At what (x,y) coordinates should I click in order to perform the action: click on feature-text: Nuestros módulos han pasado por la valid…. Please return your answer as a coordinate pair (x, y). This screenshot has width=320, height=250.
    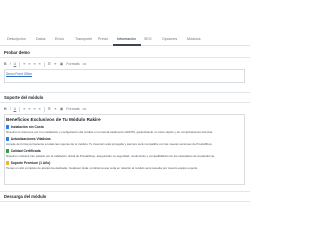
    Looking at the image, I should click on (110, 156).